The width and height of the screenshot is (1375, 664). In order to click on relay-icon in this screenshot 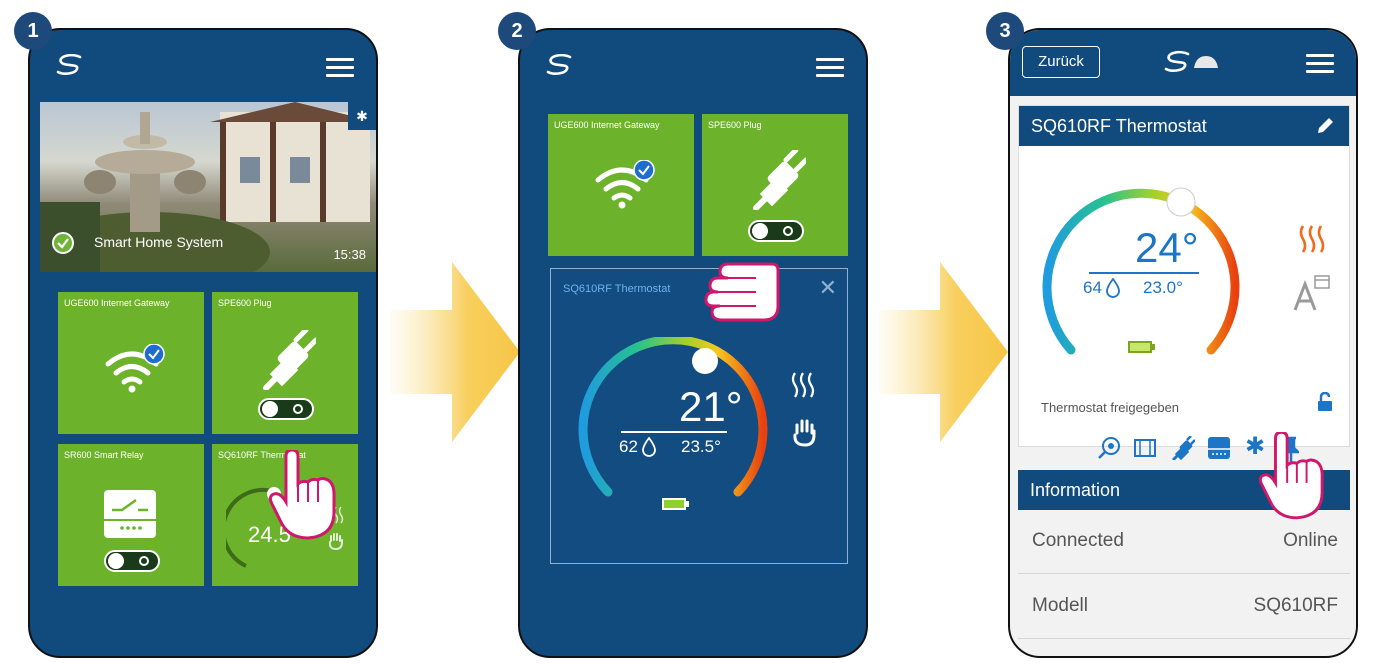, I will do `click(130, 514)`.